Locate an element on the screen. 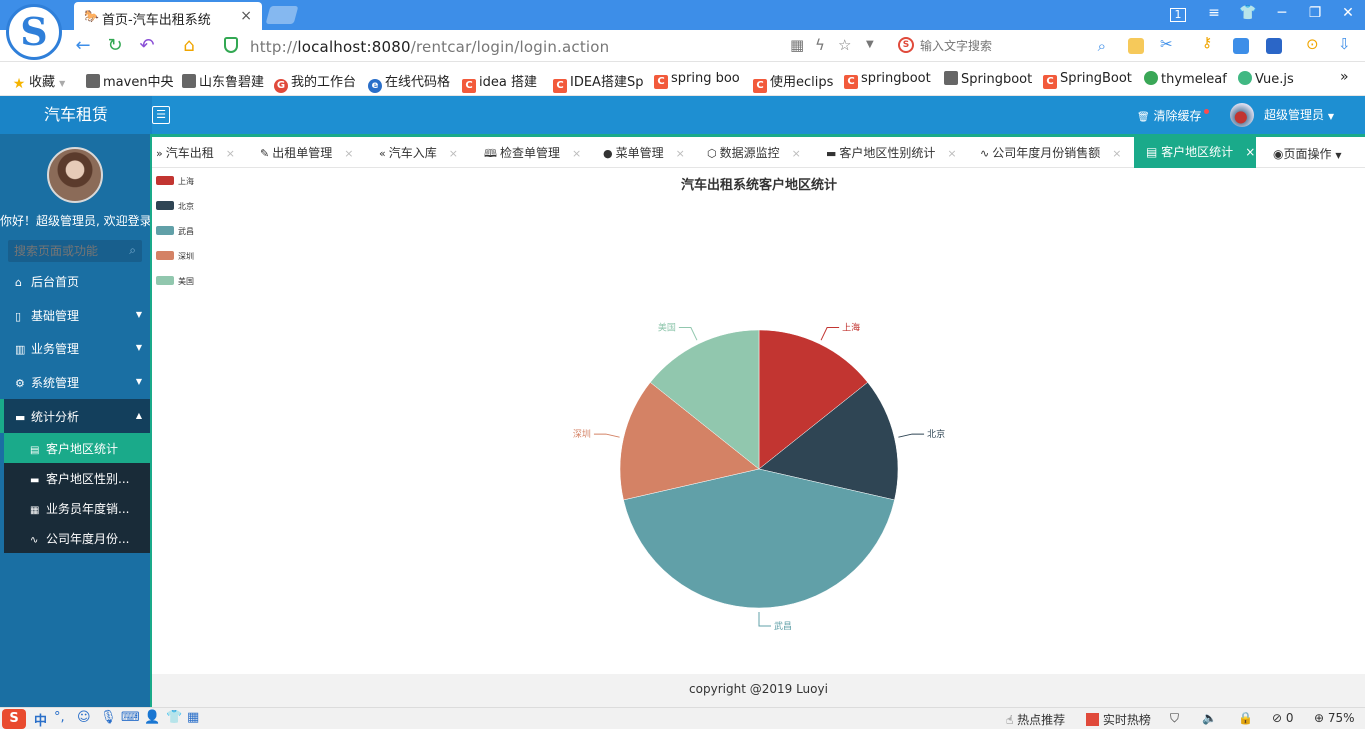 The height and width of the screenshot is (729, 1365). skin-icon: 👕 is located at coordinates (1248, 13).